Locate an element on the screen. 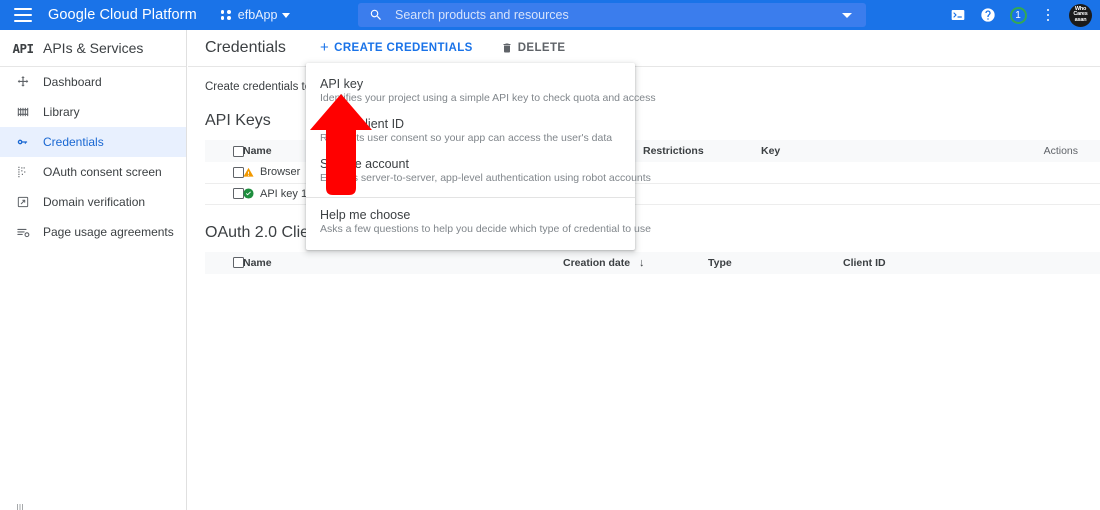 This screenshot has height=510, width=1100. column-header-type: Type is located at coordinates (775, 263).